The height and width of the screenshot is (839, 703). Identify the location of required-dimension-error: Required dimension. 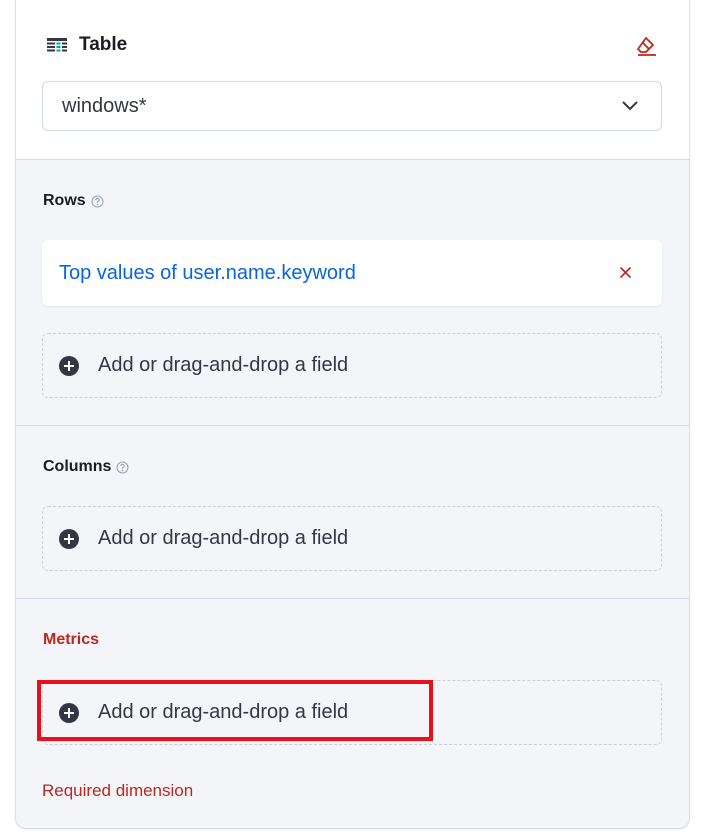
(118, 790).